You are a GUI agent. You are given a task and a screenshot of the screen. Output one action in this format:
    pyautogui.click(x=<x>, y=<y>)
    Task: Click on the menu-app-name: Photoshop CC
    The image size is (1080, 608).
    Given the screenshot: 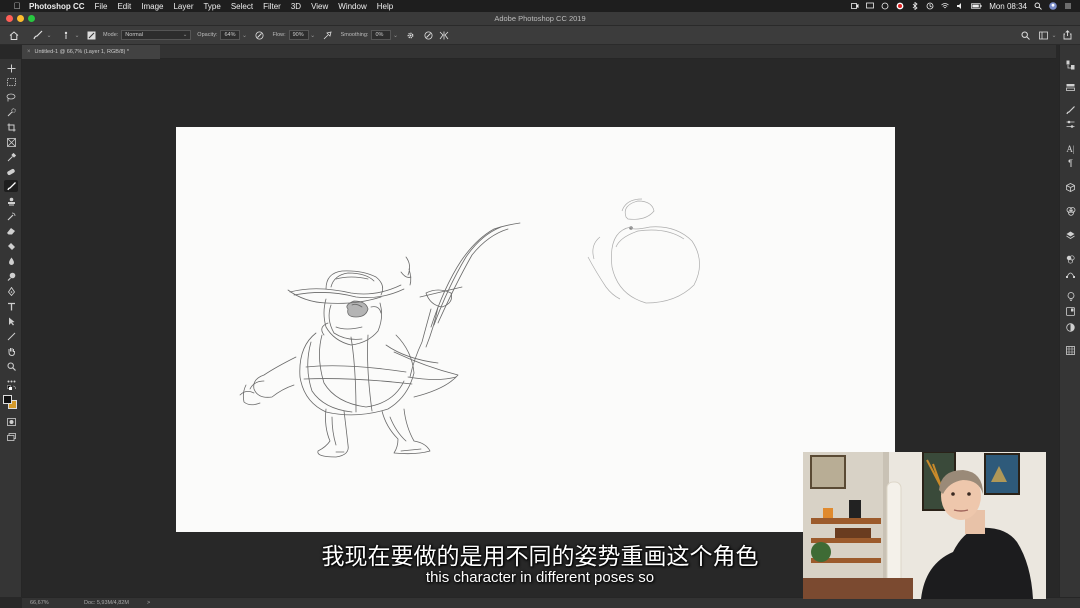 What is the action you would take?
    pyautogui.click(x=57, y=6)
    